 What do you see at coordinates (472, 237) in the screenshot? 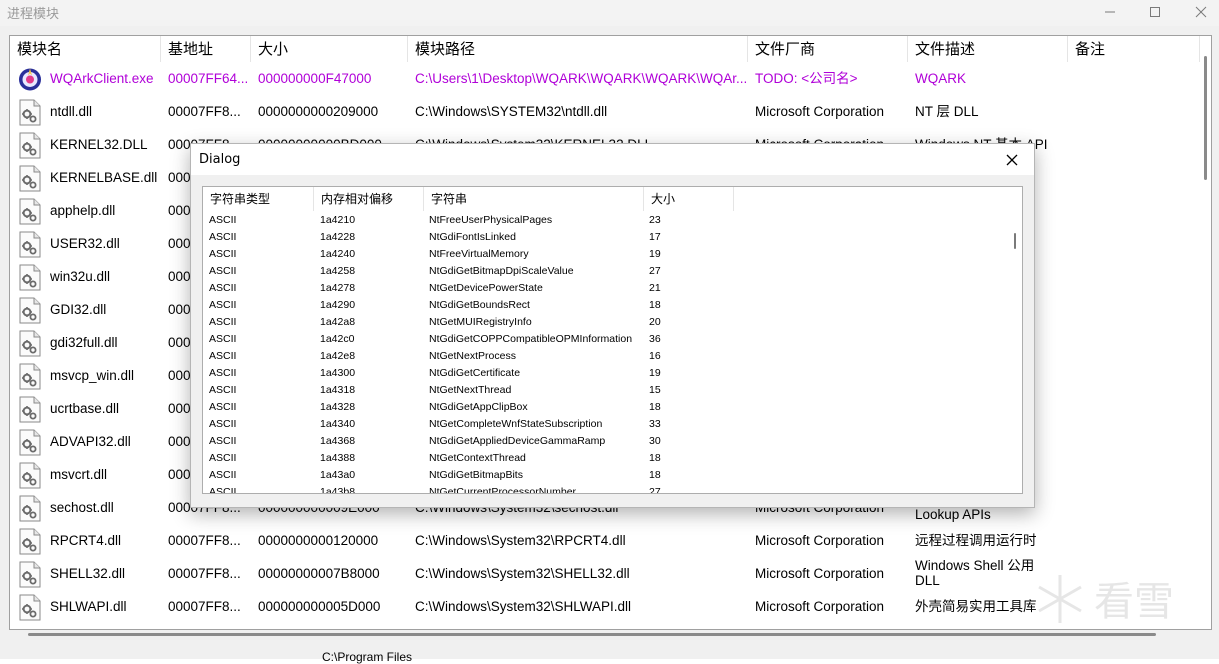
I see `string-value-cell: NtGdiFontIsLinked` at bounding box center [472, 237].